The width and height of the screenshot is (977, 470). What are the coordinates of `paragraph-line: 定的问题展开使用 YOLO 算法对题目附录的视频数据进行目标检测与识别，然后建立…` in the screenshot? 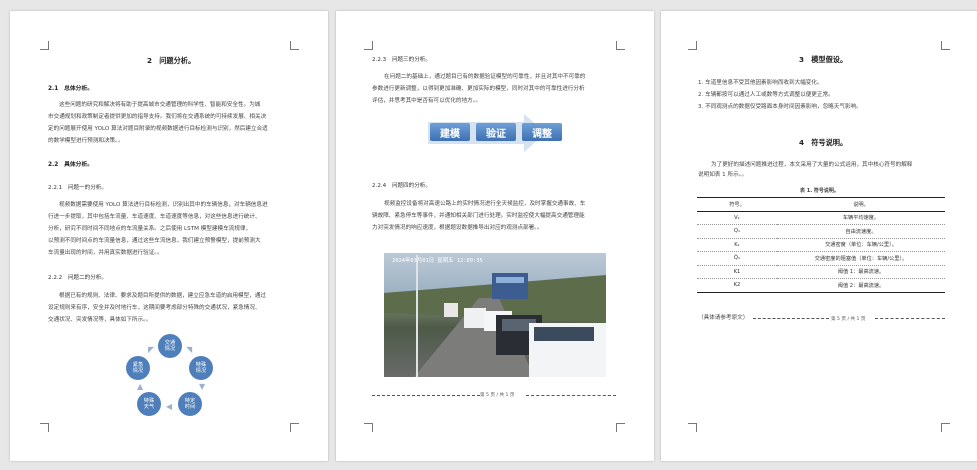 It's located at (158, 129).